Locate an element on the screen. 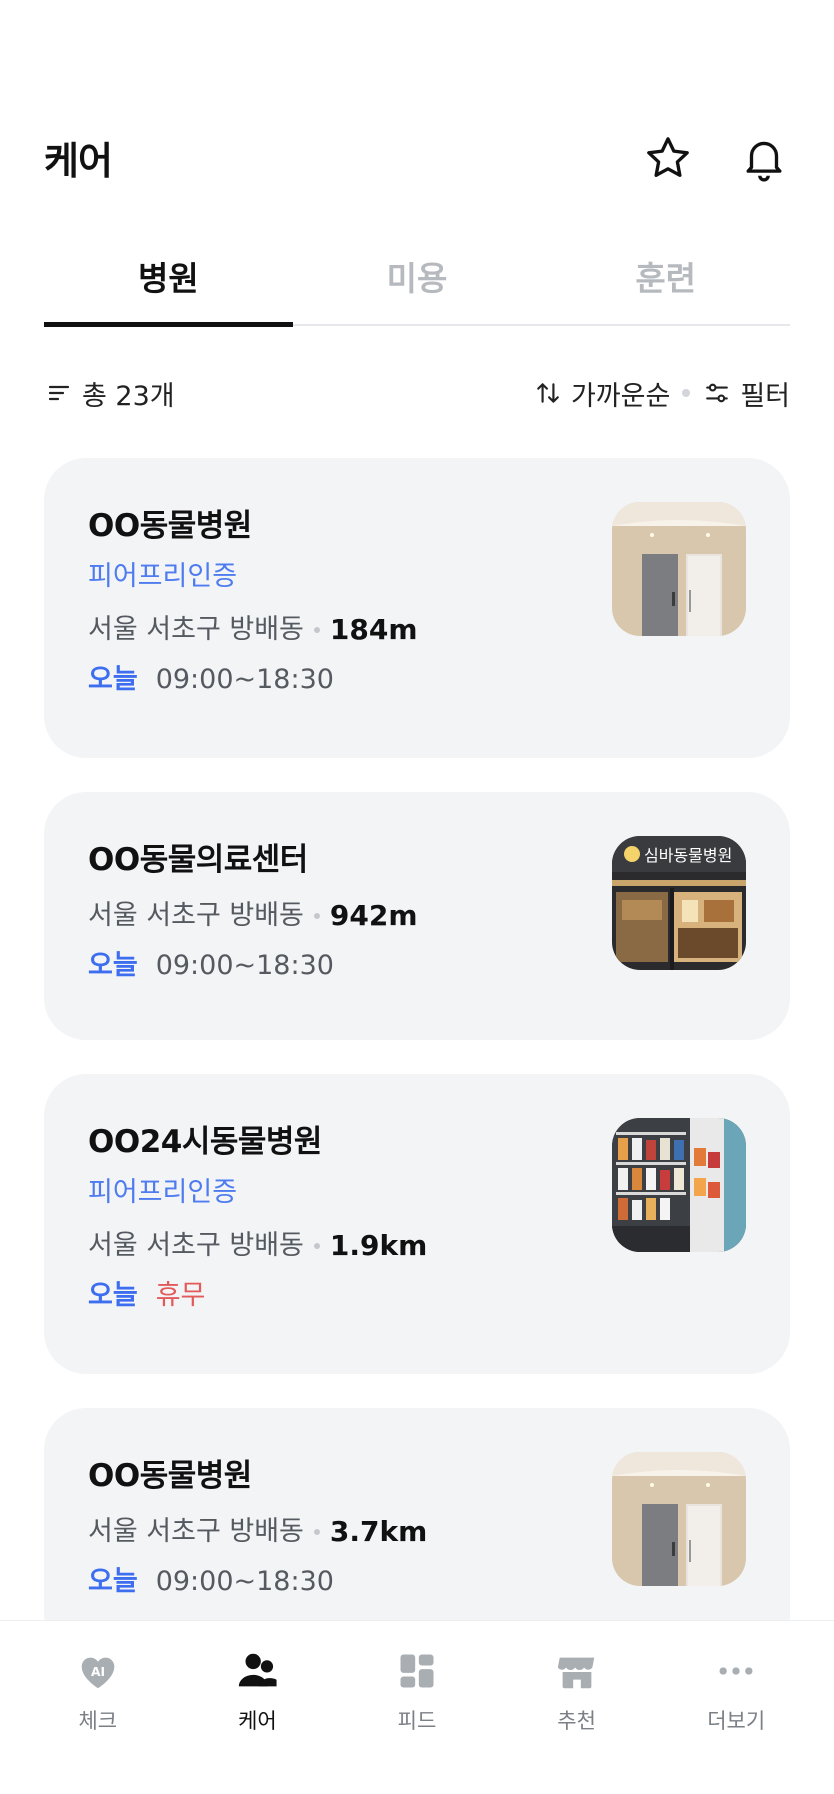  category-tabs: 병원 미용 훈련 is located at coordinates (417, 279).